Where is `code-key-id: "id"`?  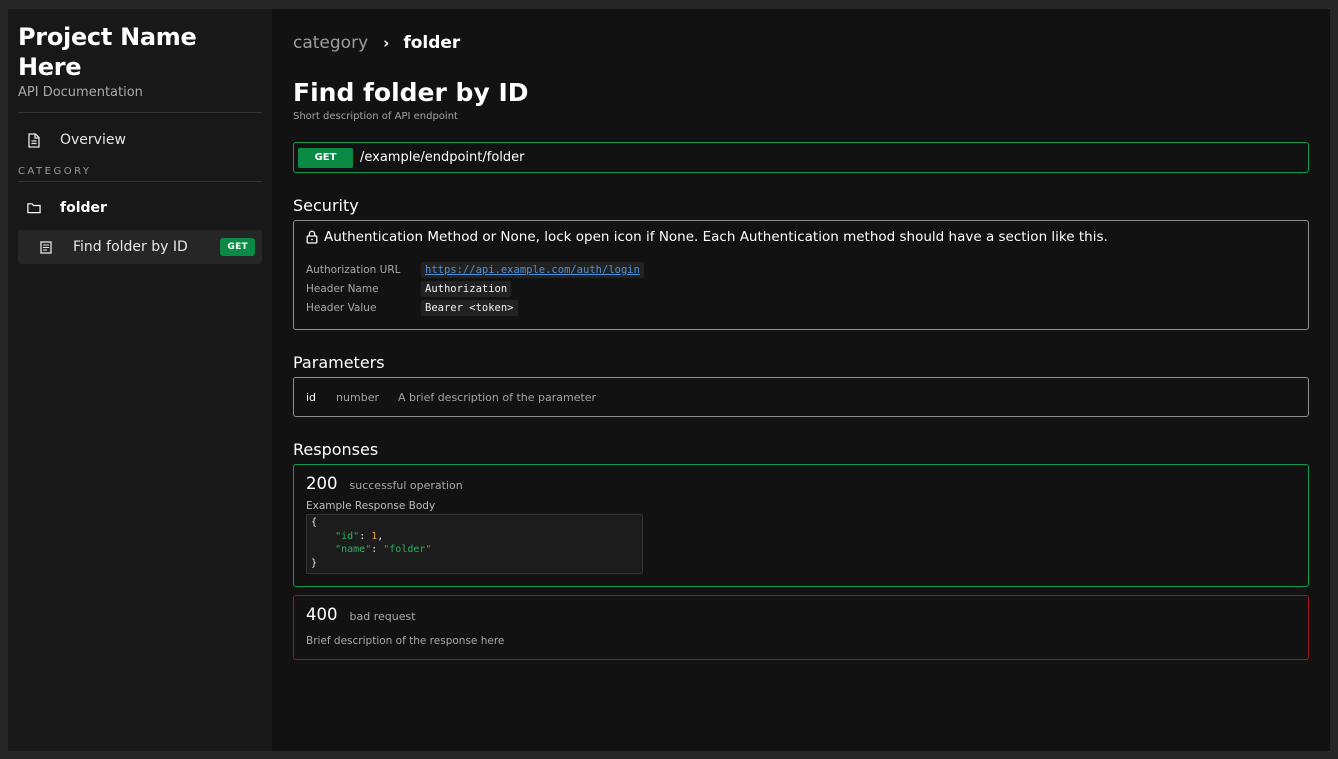
code-key-id: "id" is located at coordinates (347, 536).